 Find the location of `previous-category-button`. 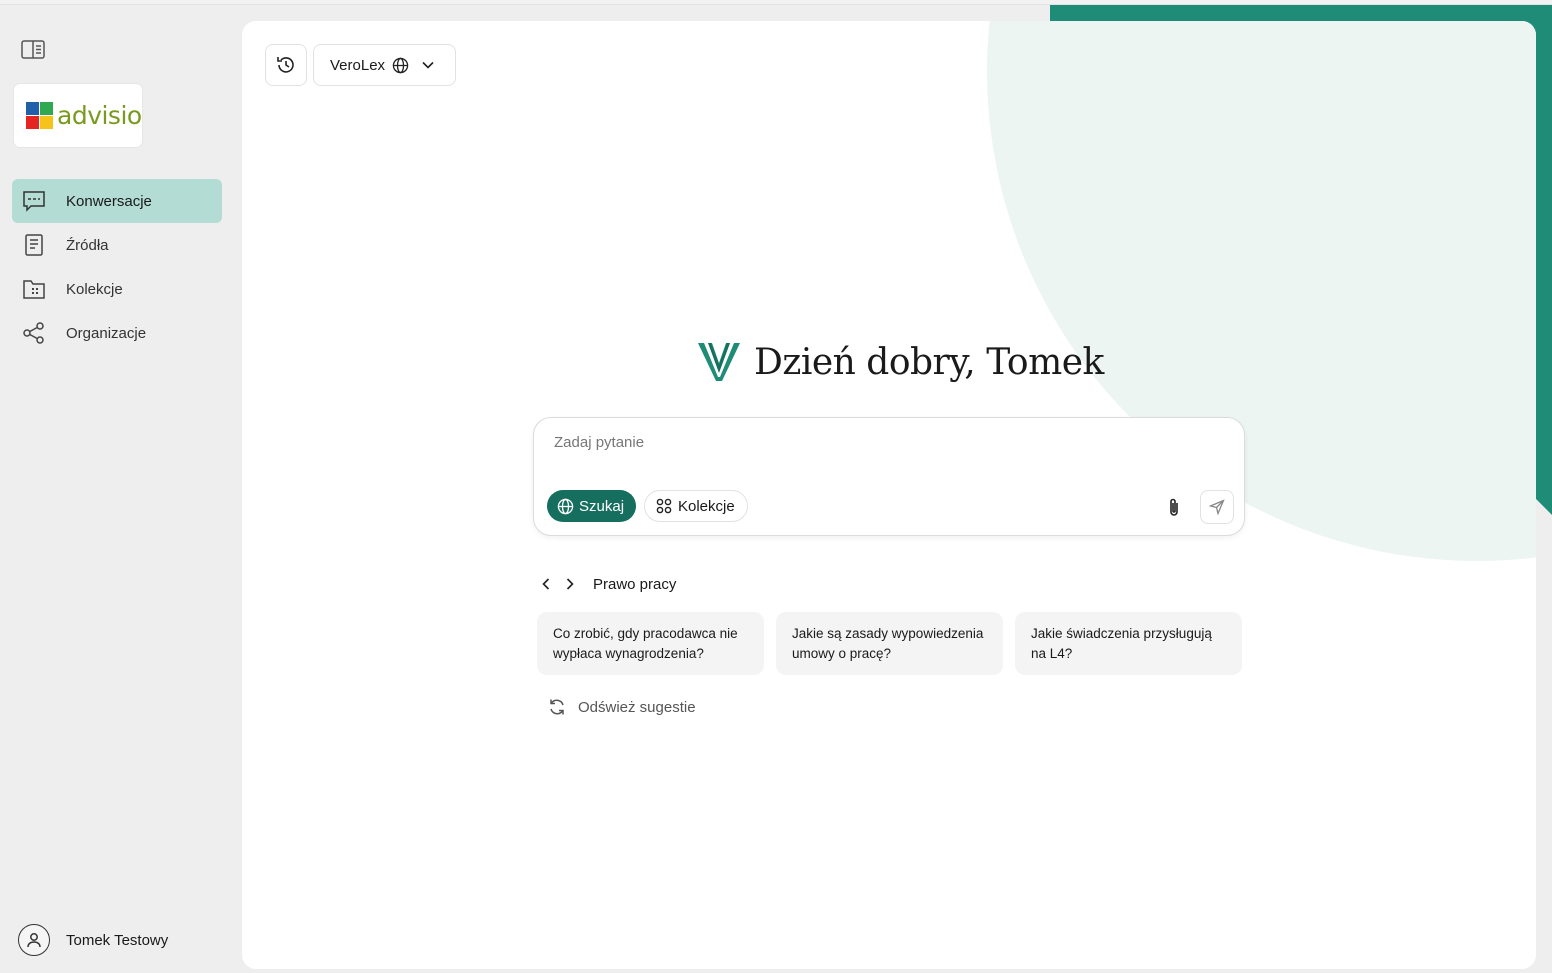

previous-category-button is located at coordinates (546, 584).